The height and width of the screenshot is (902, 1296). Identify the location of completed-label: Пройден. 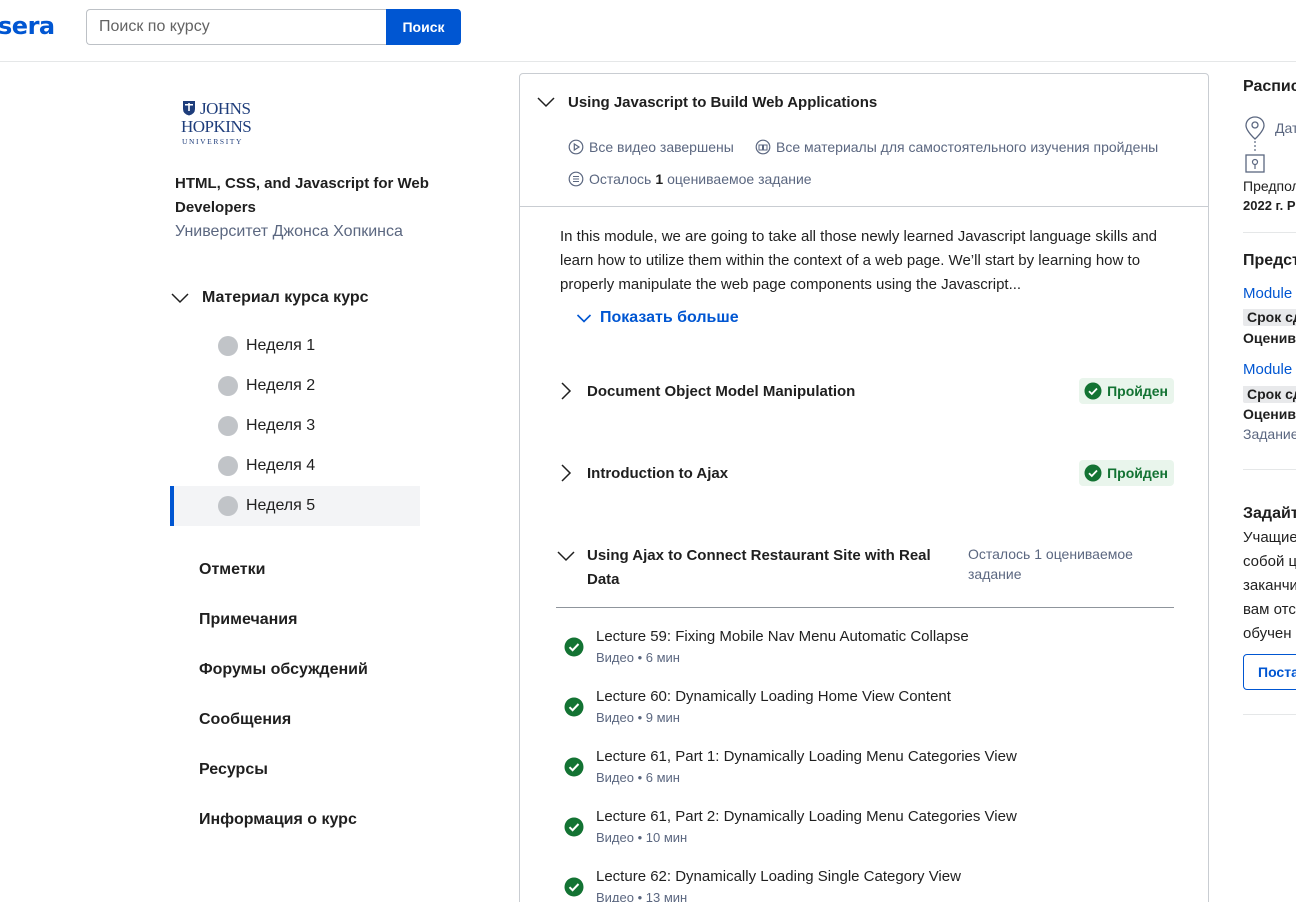
(1137, 391).